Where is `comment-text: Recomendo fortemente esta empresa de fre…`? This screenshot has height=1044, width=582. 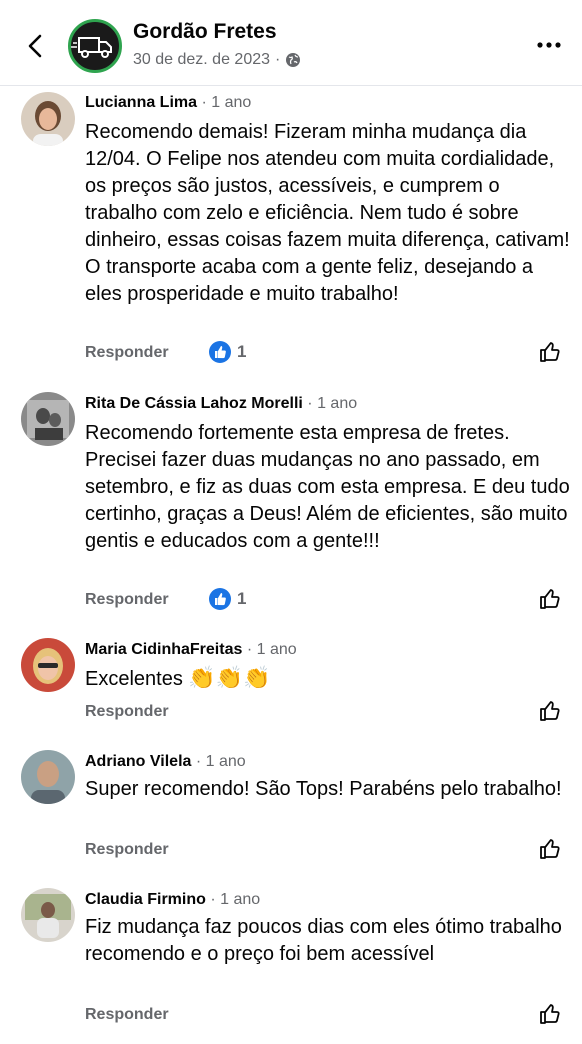 comment-text: Recomendo fortemente esta empresa de fre… is located at coordinates (327, 487).